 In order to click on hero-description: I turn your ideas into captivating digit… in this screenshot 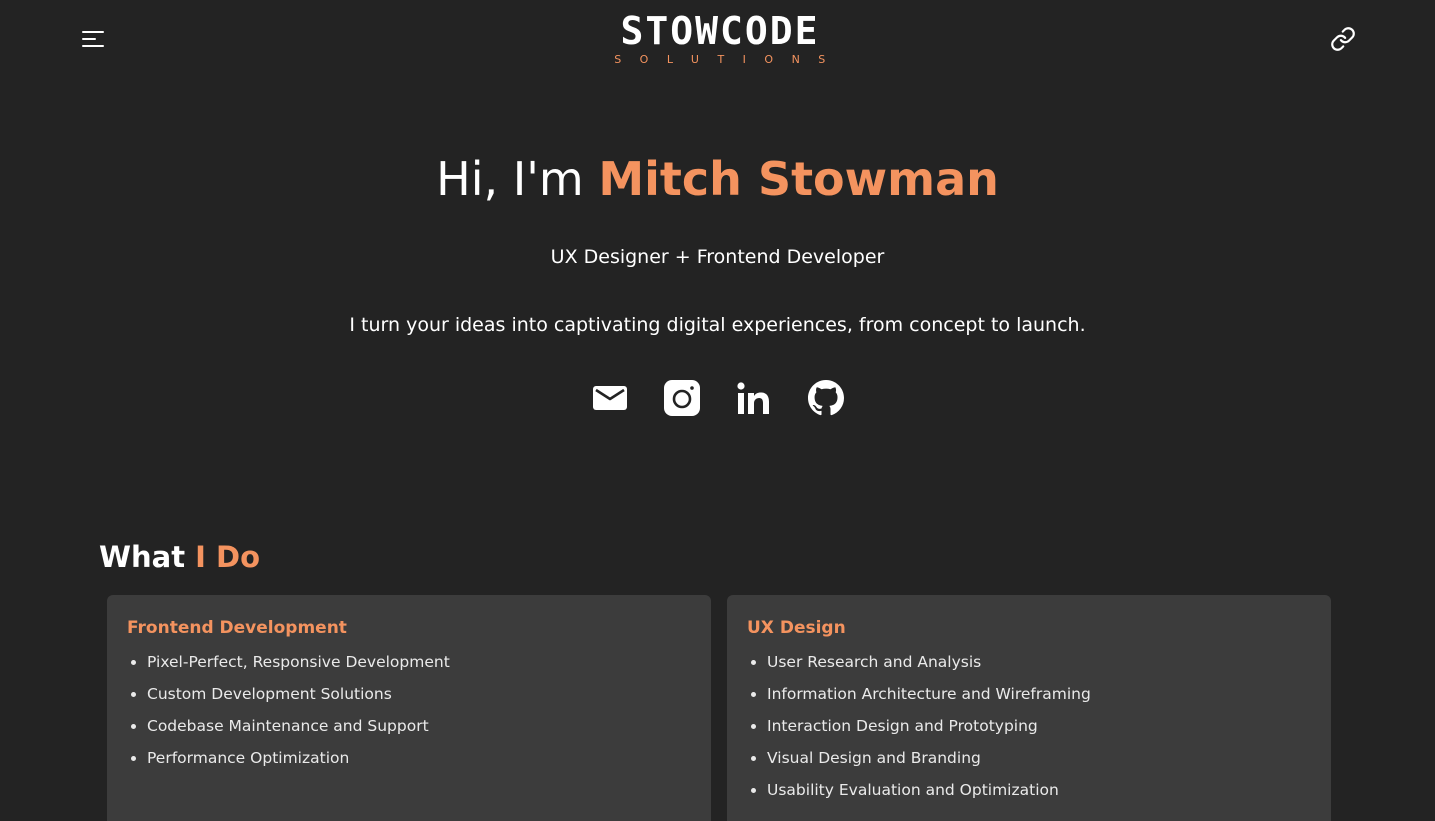, I will do `click(717, 325)`.